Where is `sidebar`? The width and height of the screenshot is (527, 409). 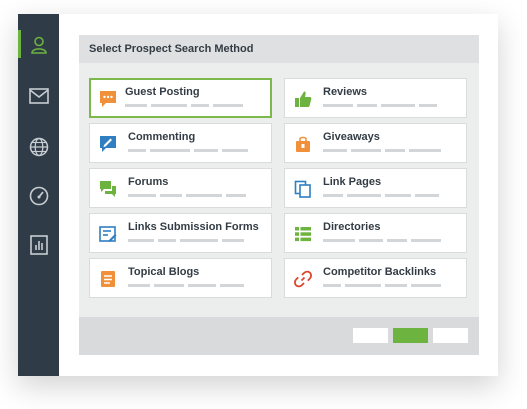 sidebar is located at coordinates (38, 195).